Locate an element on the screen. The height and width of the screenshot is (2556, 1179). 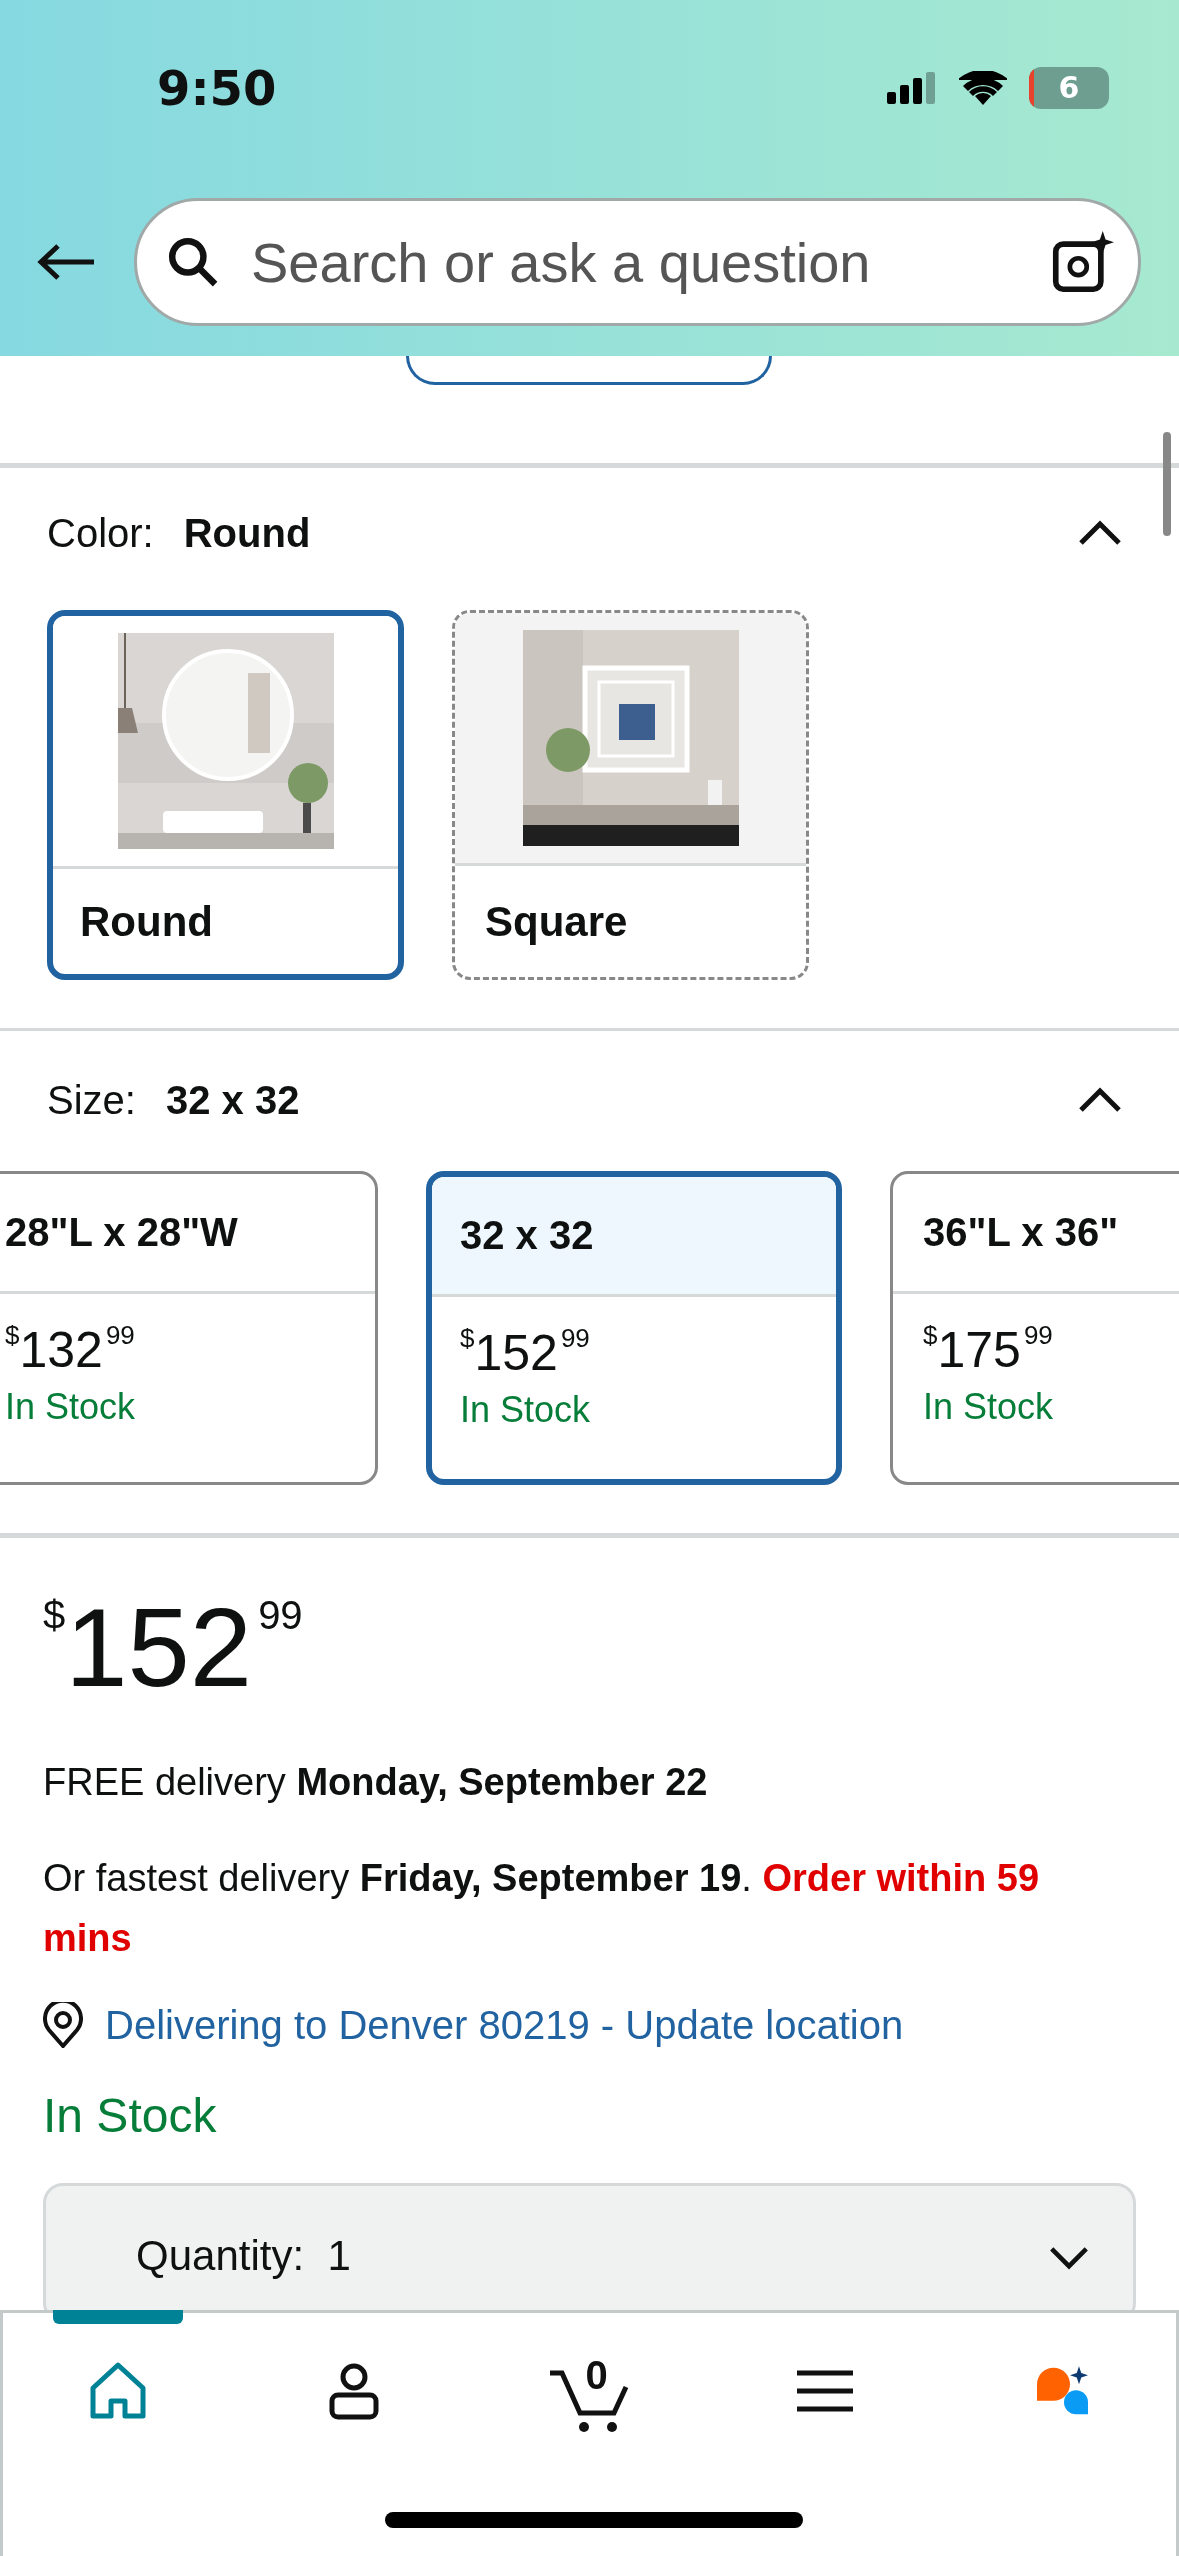
search-bar: Search or ask a question is located at coordinates (637, 262).